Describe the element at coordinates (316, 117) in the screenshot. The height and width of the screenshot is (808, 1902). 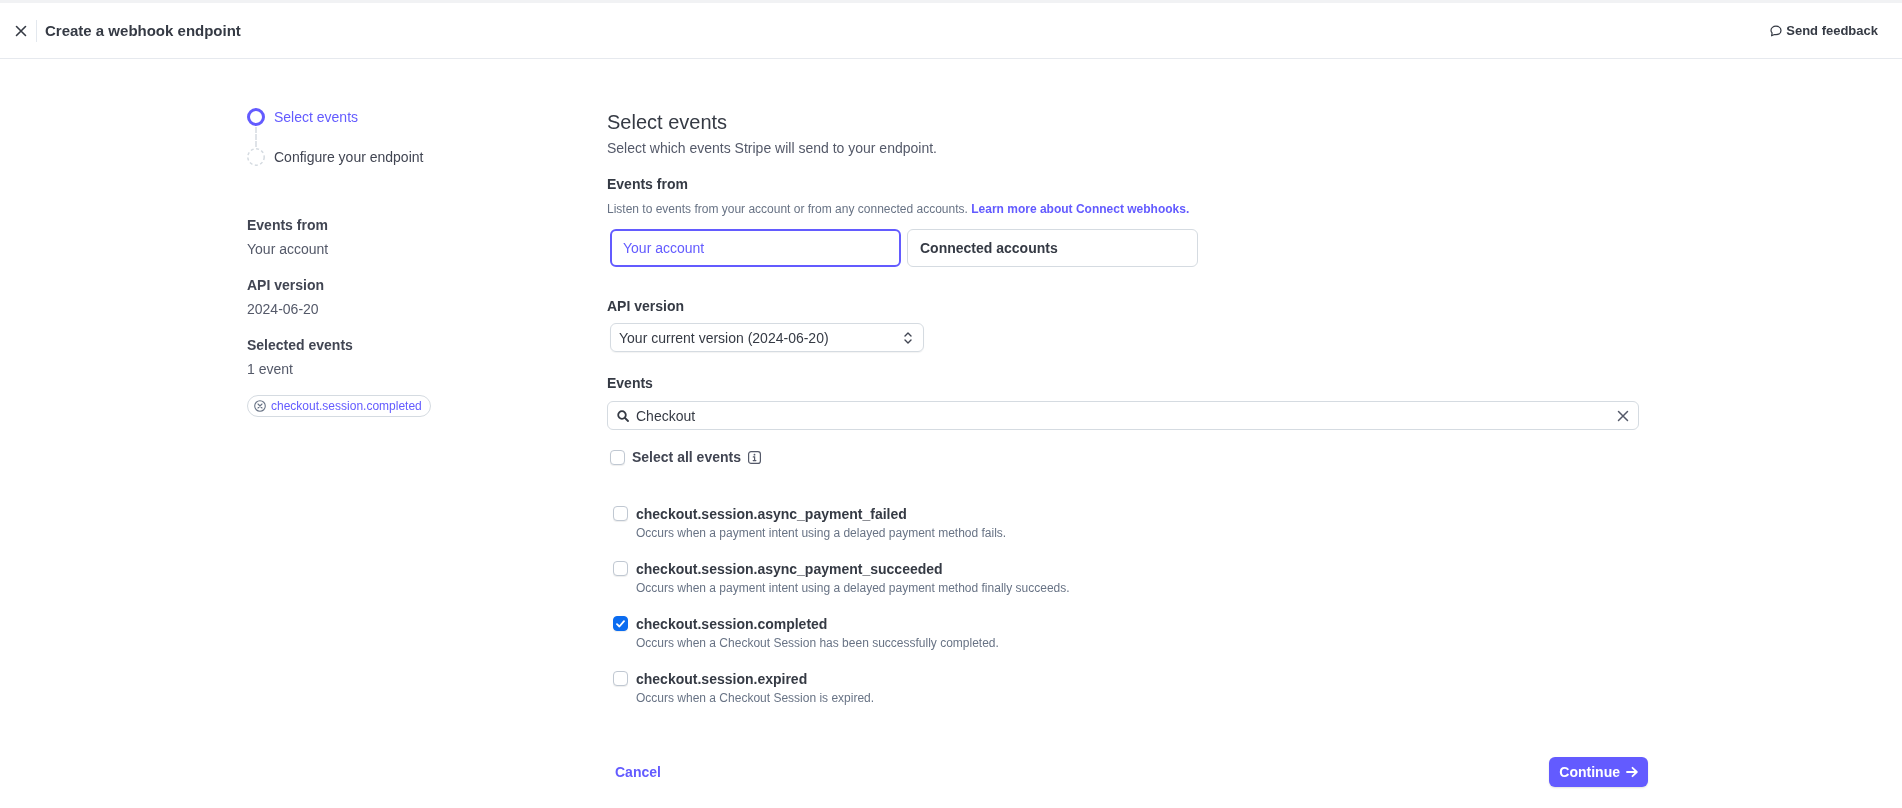
I see `step-label: Select events` at that location.